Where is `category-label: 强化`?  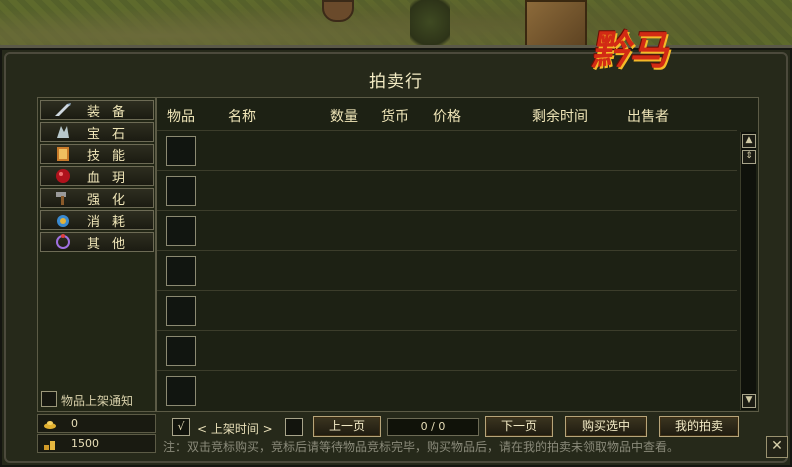
category-label: 强化 is located at coordinates (112, 200).